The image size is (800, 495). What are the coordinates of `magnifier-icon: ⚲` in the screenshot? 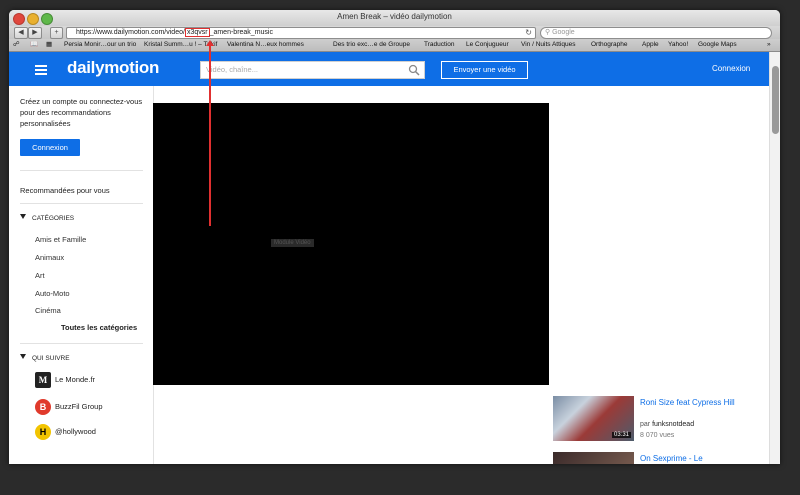 It's located at (548, 32).